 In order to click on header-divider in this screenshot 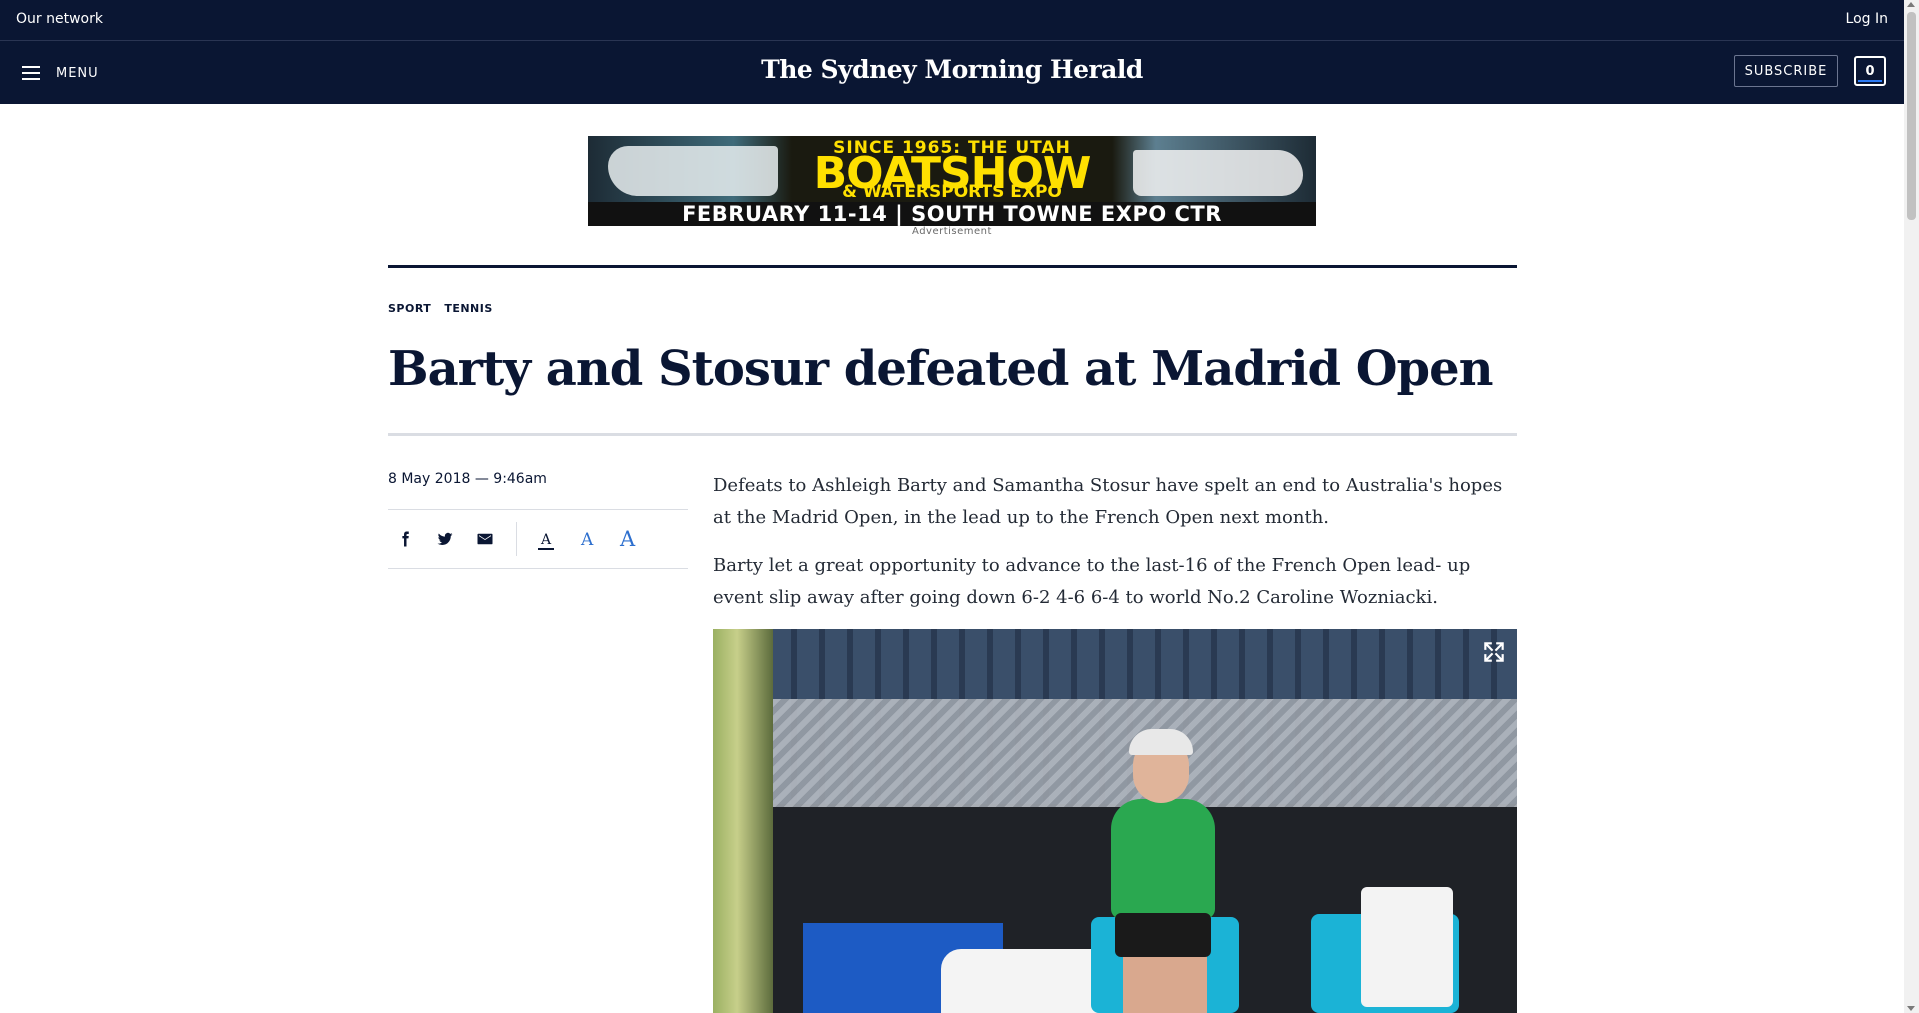, I will do `click(952, 266)`.